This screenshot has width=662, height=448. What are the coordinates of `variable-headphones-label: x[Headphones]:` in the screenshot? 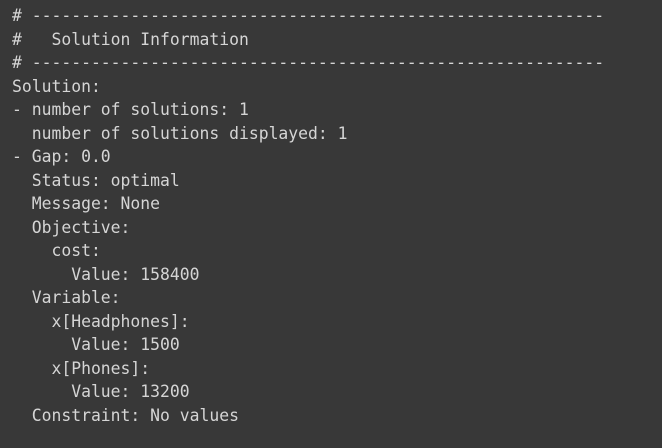 It's located at (101, 321).